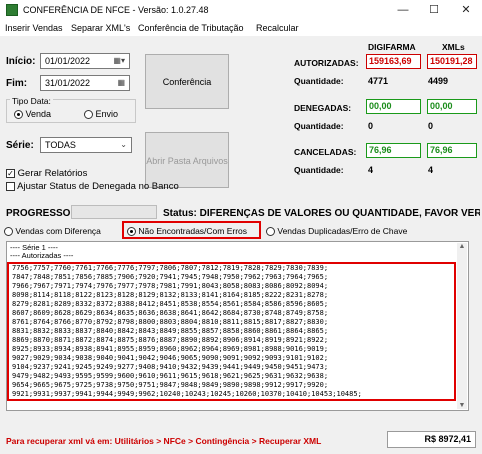 This screenshot has height=454, width=482. Describe the element at coordinates (438, 81) in the screenshot. I see `autorizadas-qtd-xmls: 4499` at that location.